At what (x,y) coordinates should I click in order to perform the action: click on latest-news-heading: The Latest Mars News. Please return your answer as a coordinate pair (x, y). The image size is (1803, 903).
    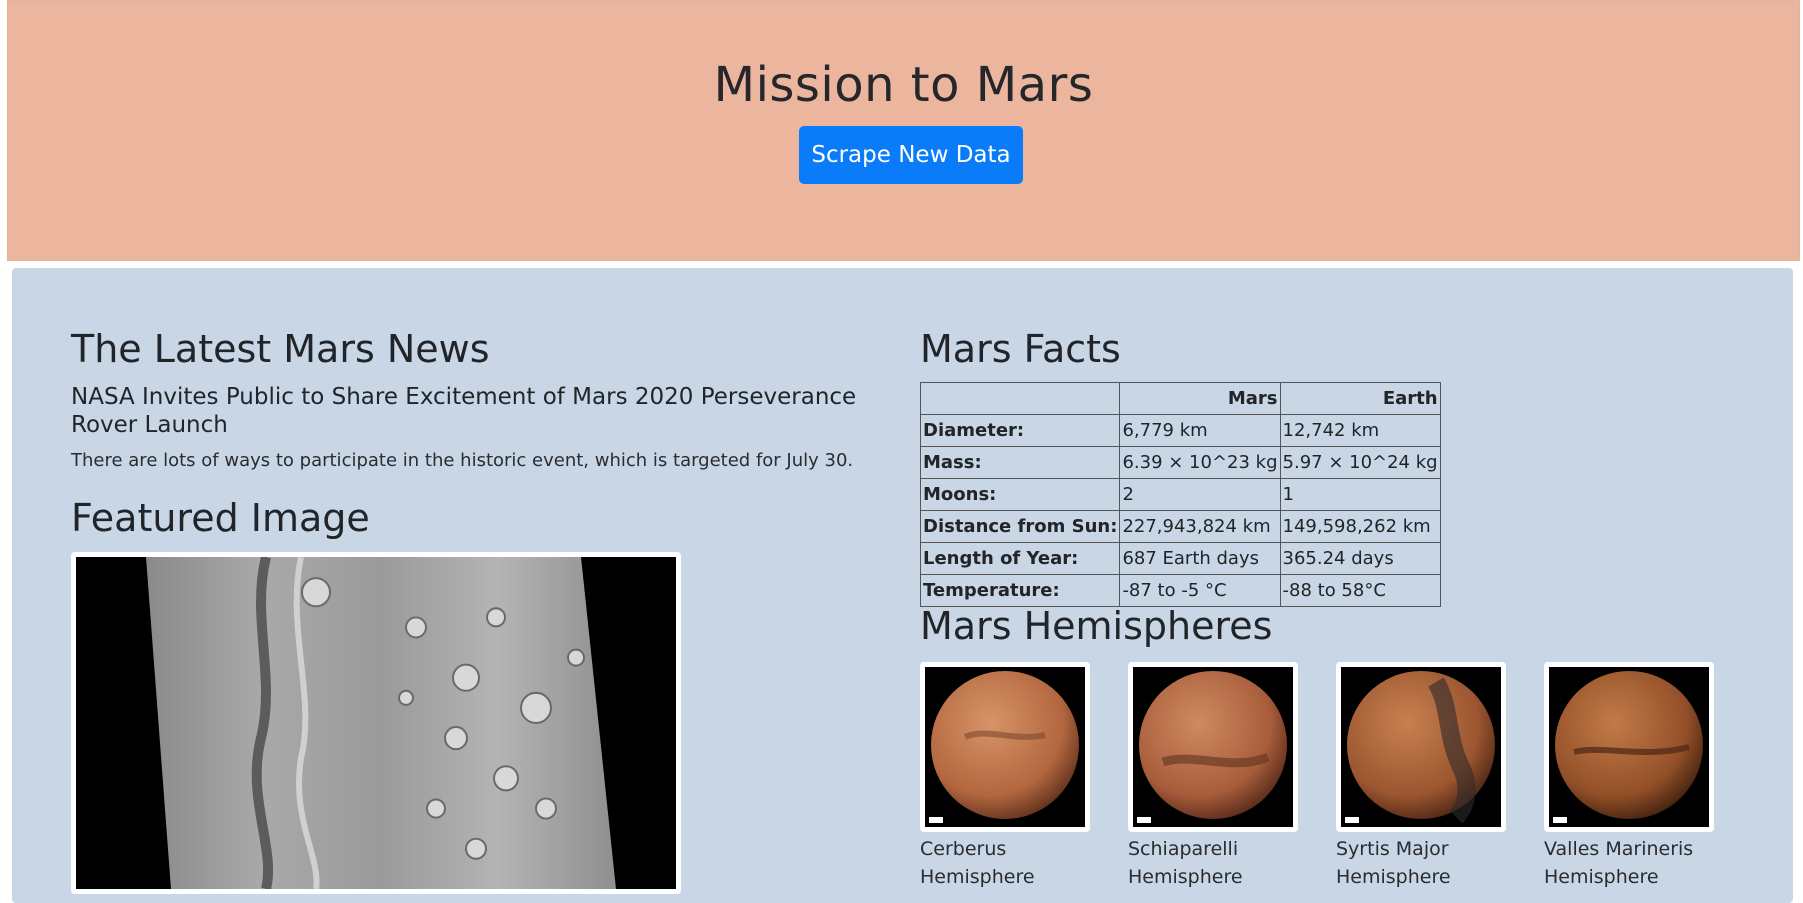
    Looking at the image, I should click on (280, 349).